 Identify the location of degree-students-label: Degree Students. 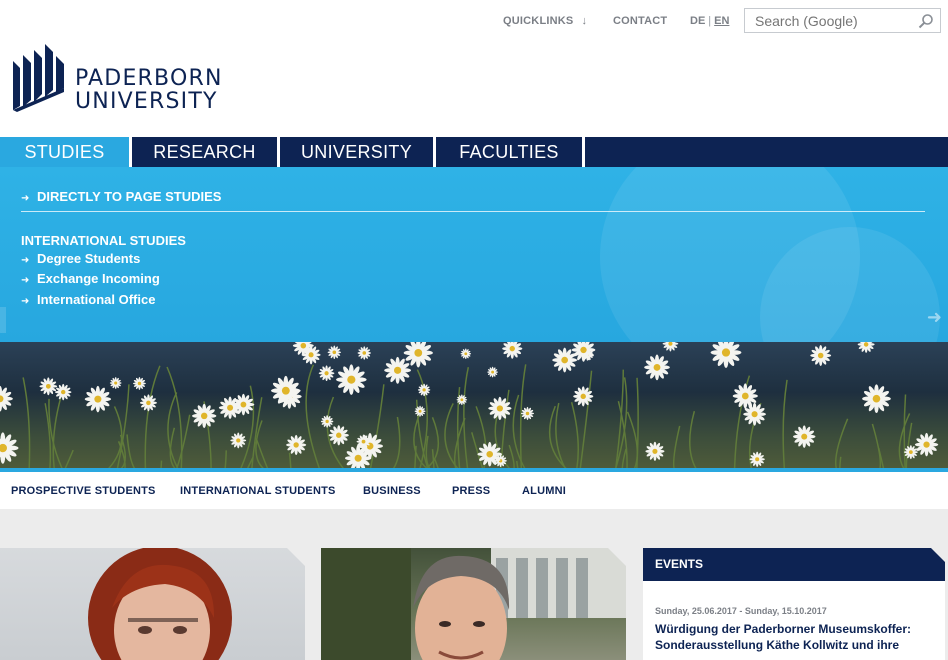
(89, 258).